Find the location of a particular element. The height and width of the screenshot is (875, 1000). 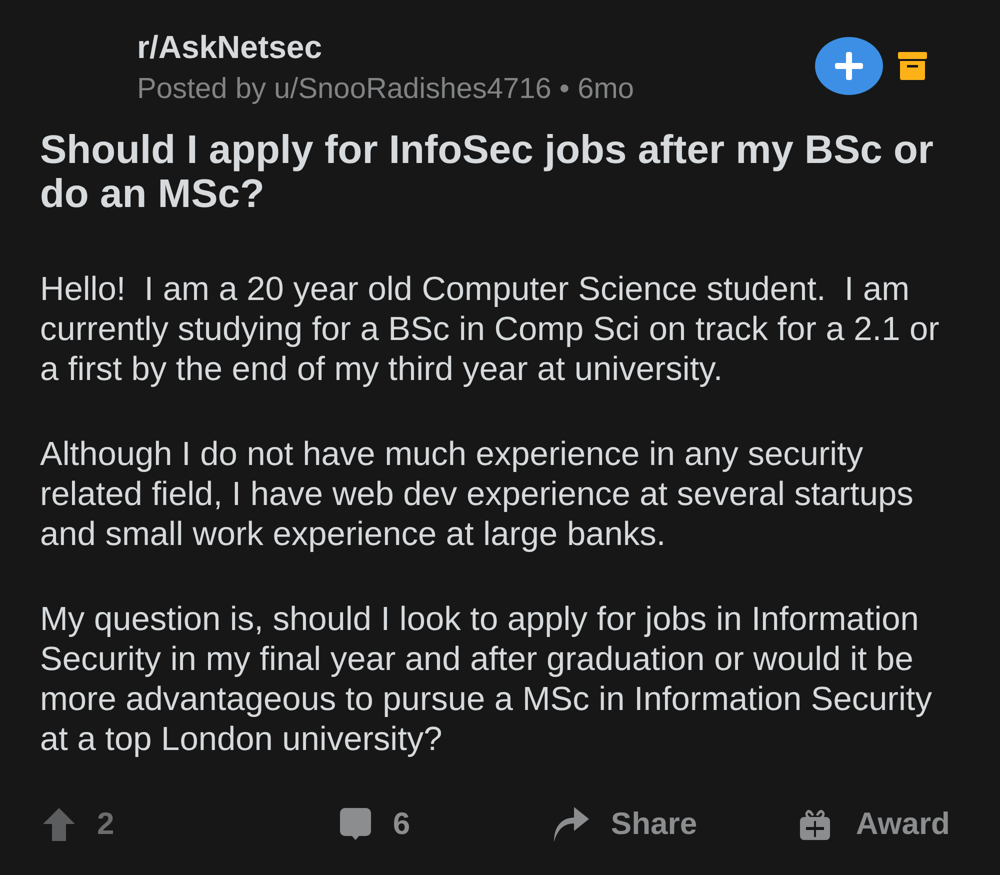

upvote-button: 2 is located at coordinates (78, 824).